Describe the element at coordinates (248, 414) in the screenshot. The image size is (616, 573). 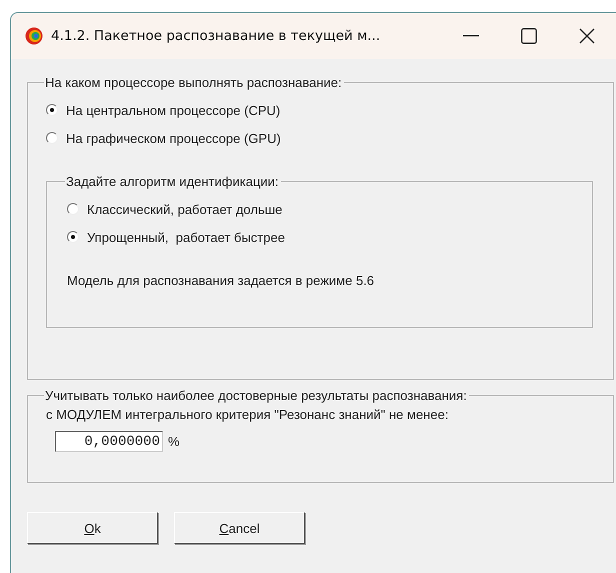
I see `caption-text: с МОДУЛЕМ интегрального критерия "Резонанс знаний" не менее:` at that location.